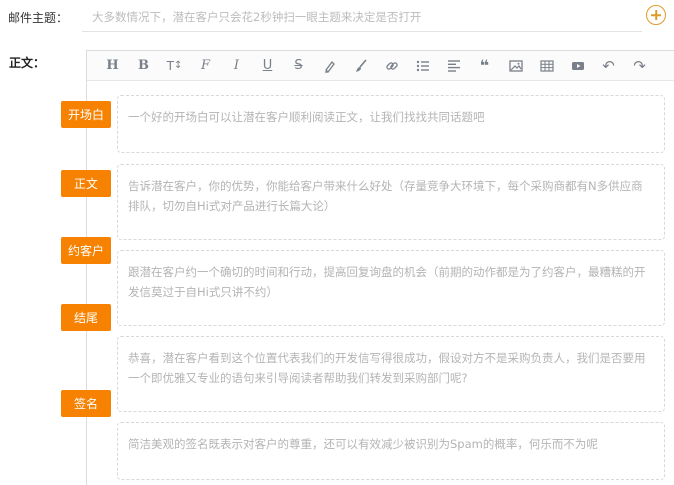 The height and width of the screenshot is (485, 674). What do you see at coordinates (546, 66) in the screenshot?
I see `table-icon` at bounding box center [546, 66].